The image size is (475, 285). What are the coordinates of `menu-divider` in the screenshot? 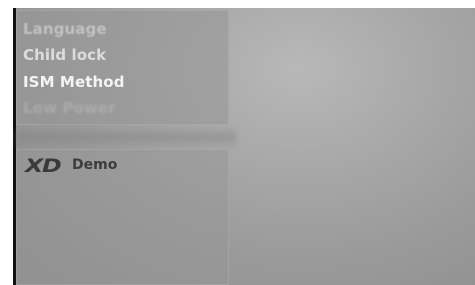 It's located at (126, 138).